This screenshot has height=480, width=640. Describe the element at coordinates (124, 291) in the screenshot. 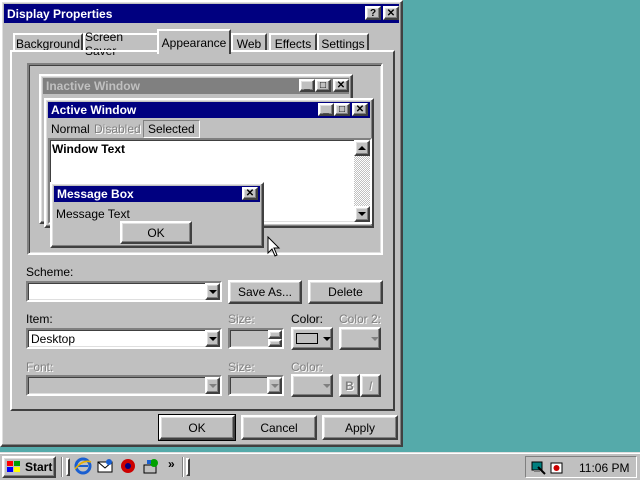

I see `scheme-dropdown` at that location.